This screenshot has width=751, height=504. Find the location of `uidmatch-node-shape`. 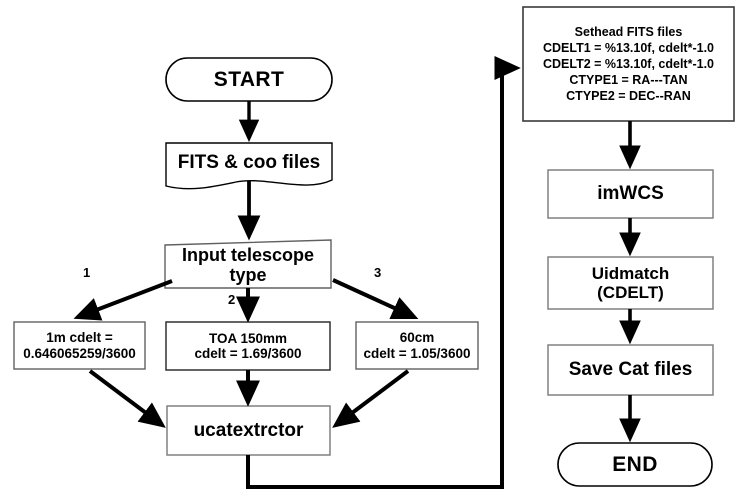

uidmatch-node-shape is located at coordinates (630, 283).